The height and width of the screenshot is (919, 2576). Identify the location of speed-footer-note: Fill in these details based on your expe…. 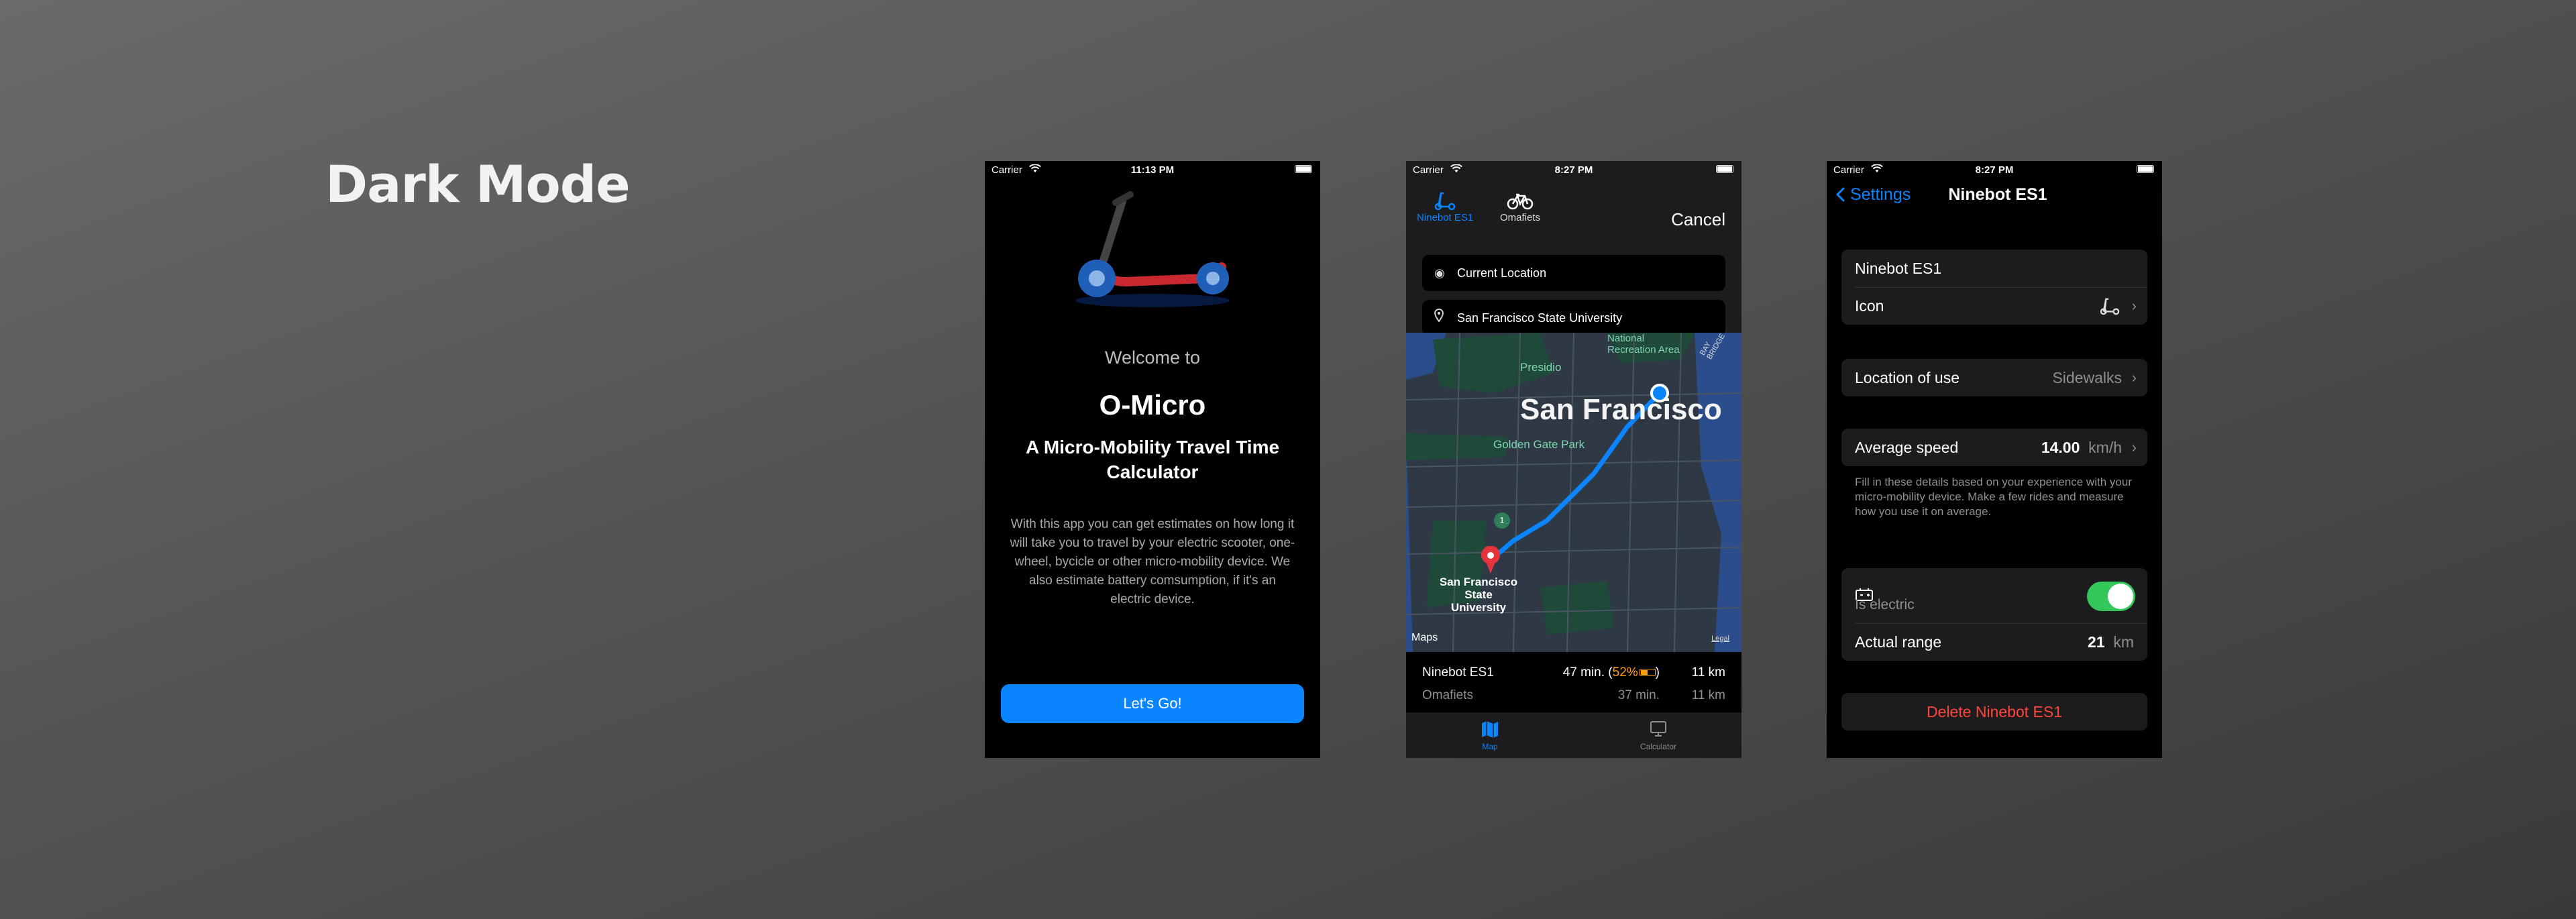
(1993, 497).